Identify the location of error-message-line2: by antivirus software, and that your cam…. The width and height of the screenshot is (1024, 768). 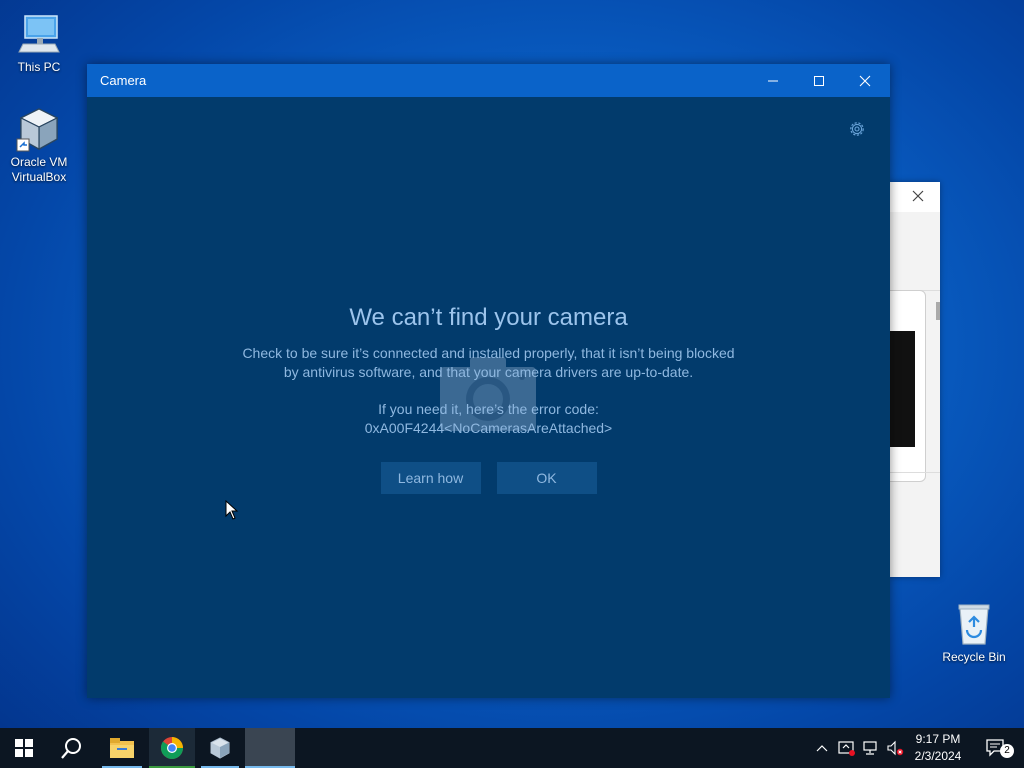
(488, 372).